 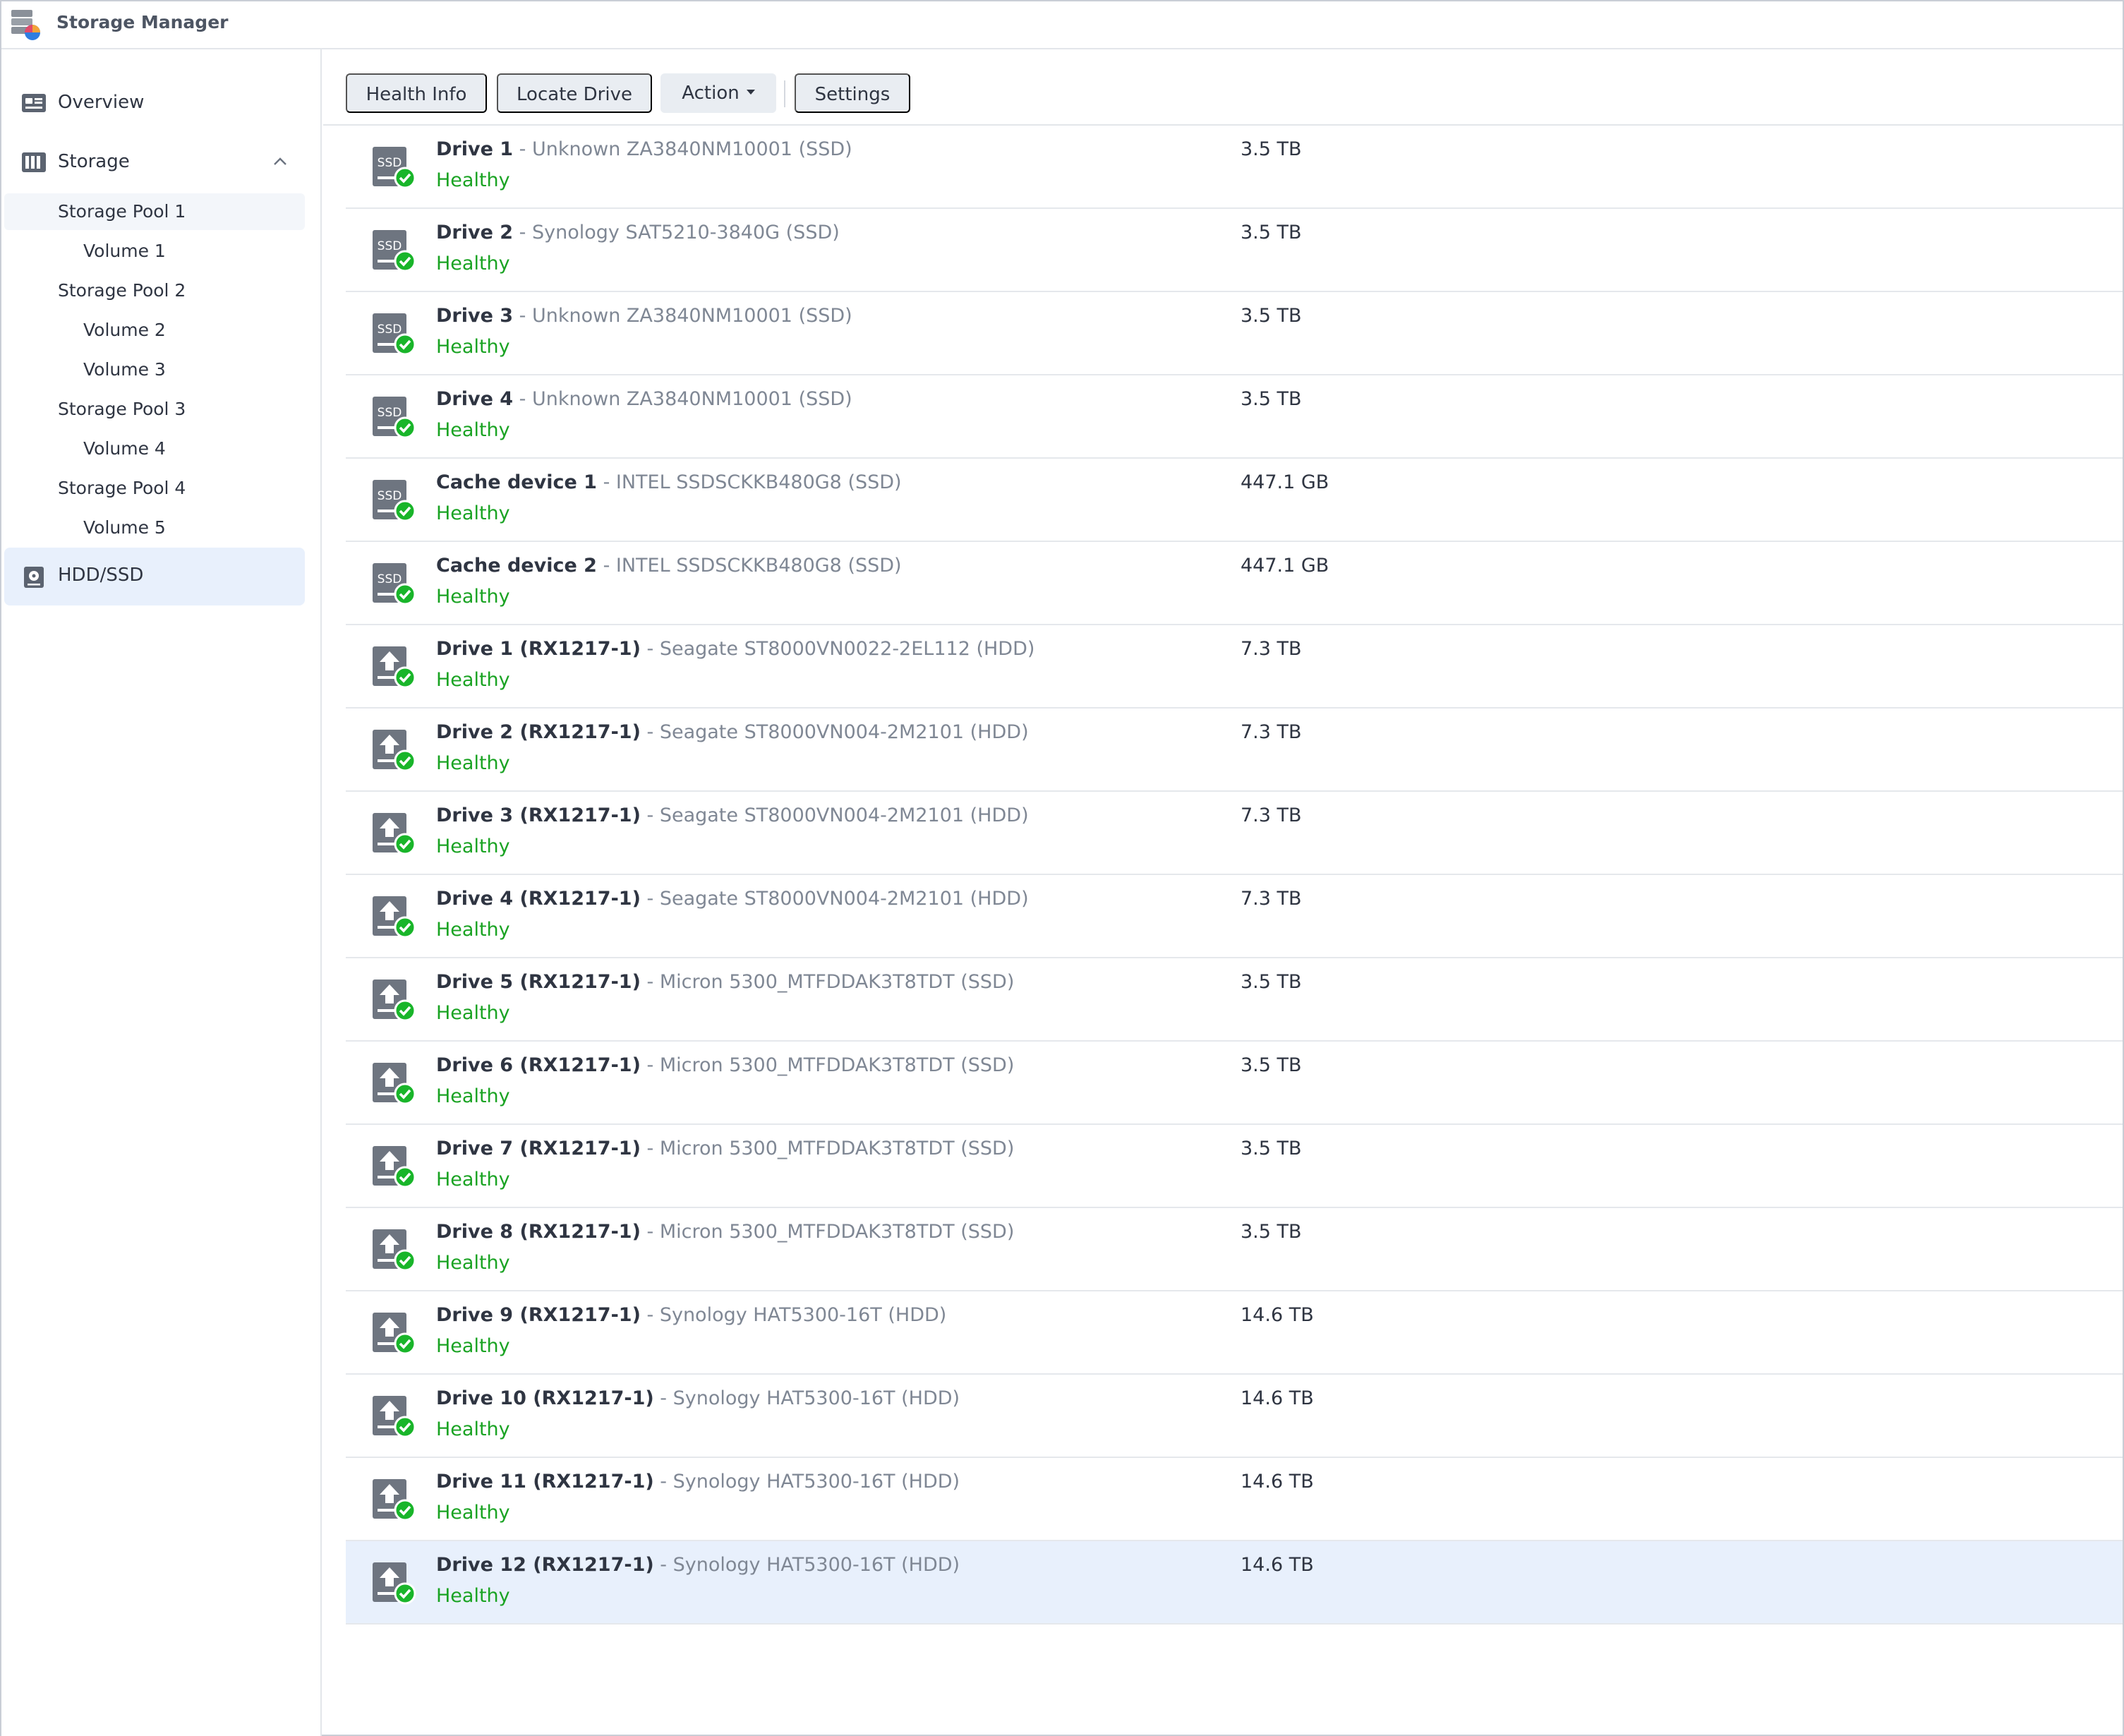 I want to click on drive-model: - Seagate ST8000VN0022-2EL112 (HDD), so click(x=838, y=649).